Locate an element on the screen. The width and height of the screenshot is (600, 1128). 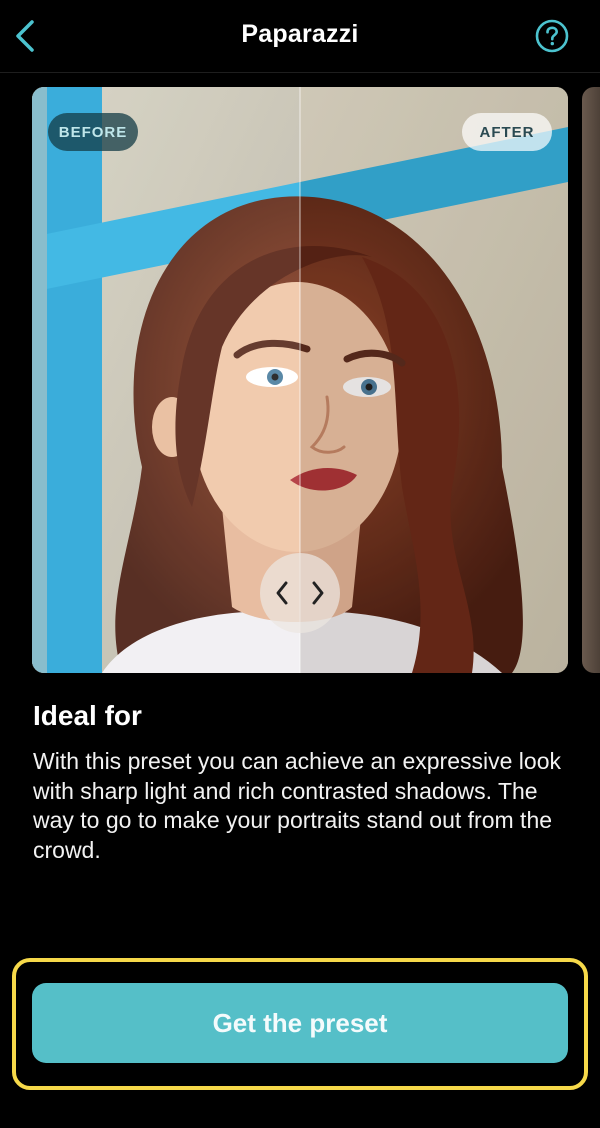
left-right-chevrons-icon is located at coordinates (300, 593).